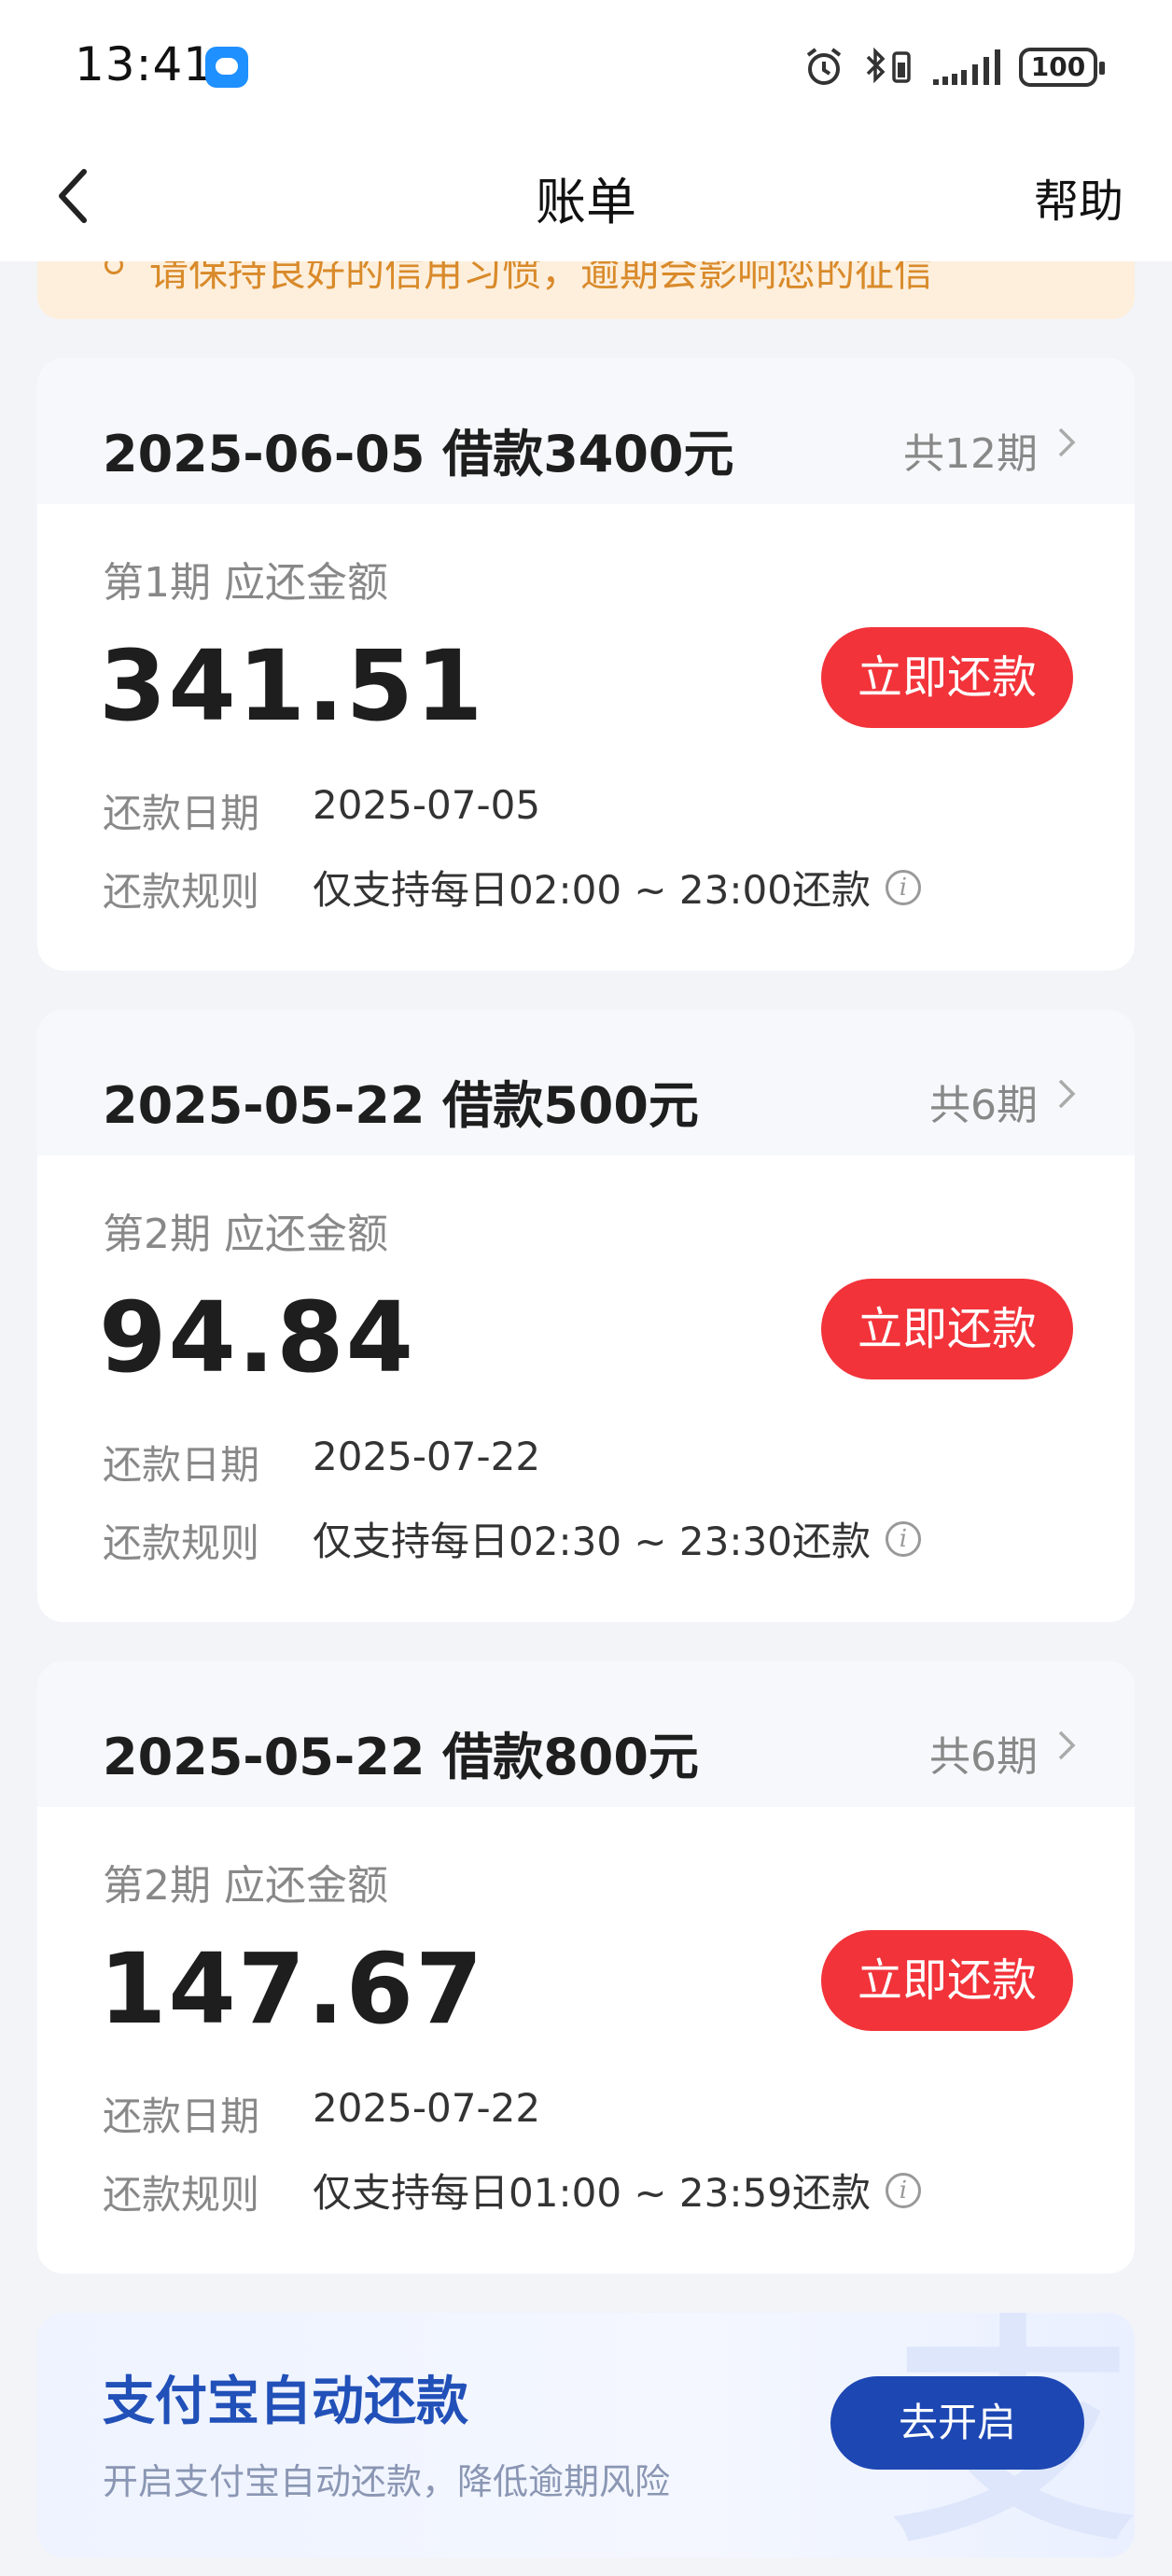 The height and width of the screenshot is (2576, 1172). What do you see at coordinates (586, 202) in the screenshot?
I see `page-title: 账单` at bounding box center [586, 202].